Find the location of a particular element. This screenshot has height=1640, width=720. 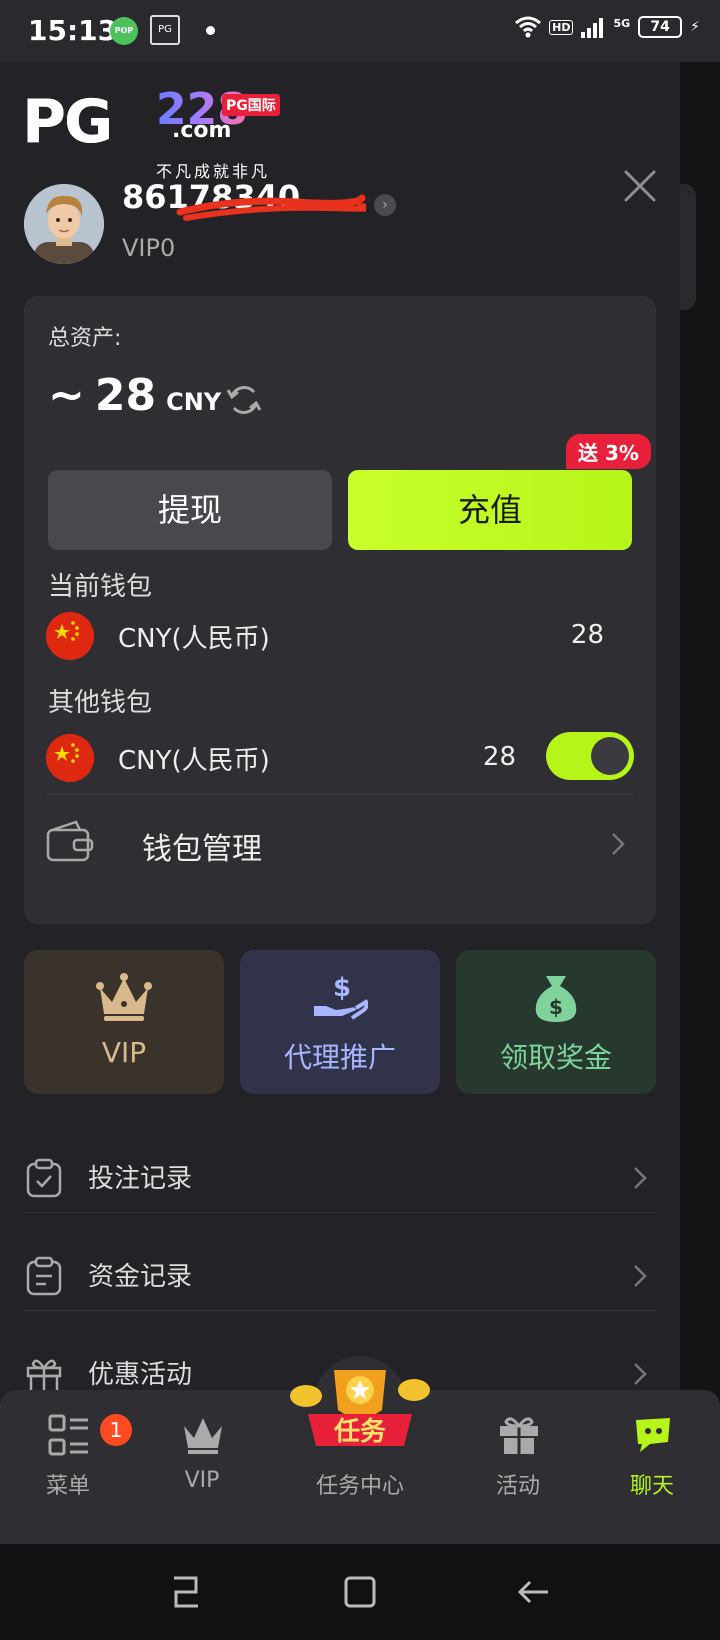

tab-vip-label: VIP is located at coordinates (202, 1480).